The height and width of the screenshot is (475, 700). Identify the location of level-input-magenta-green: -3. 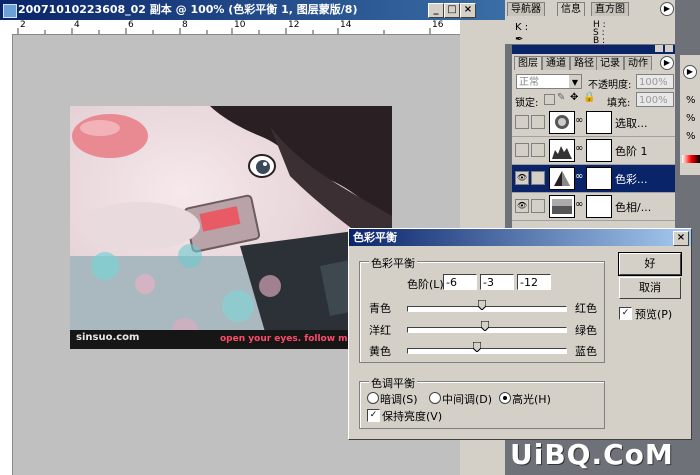
(497, 282).